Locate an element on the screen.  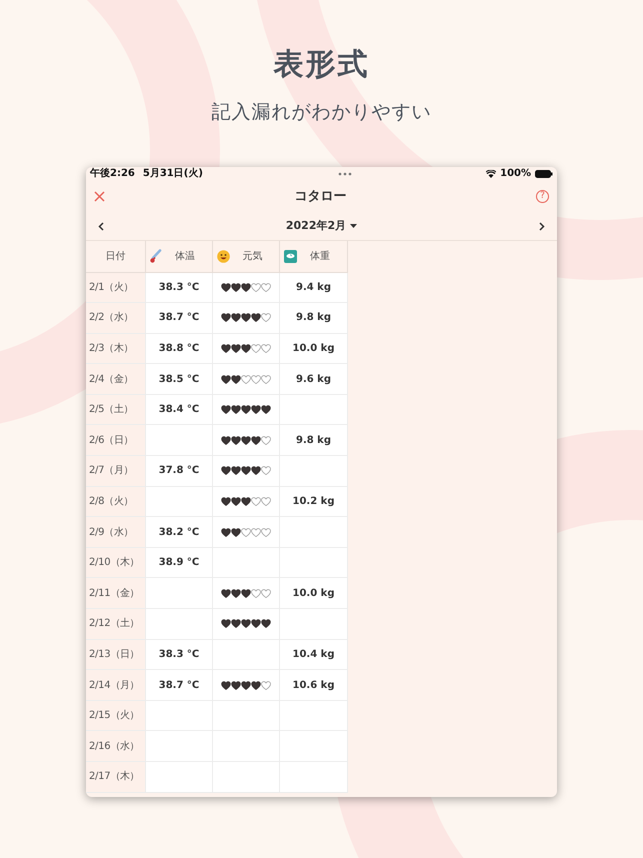
status-time: 午後2:26 is located at coordinates (112, 173).